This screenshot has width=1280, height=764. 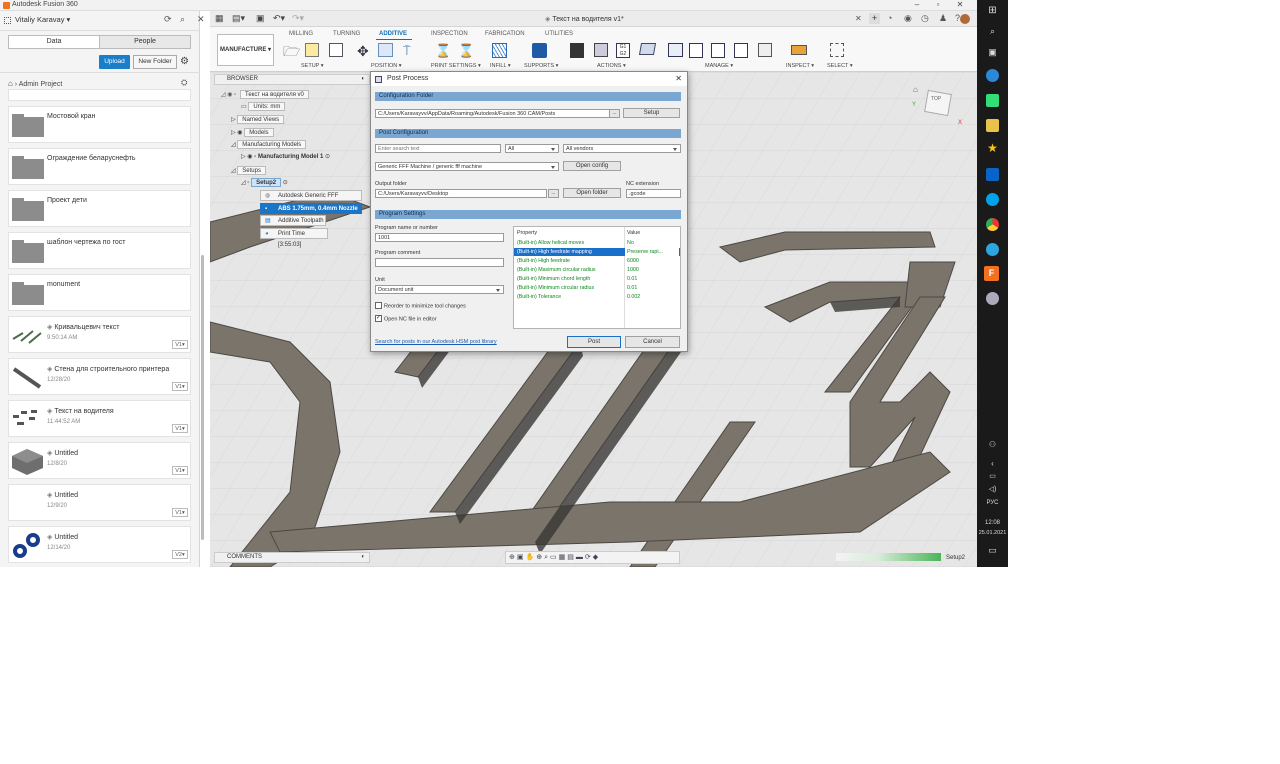 What do you see at coordinates (925, 18) in the screenshot?
I see `clock-icon: ◷` at bounding box center [925, 18].